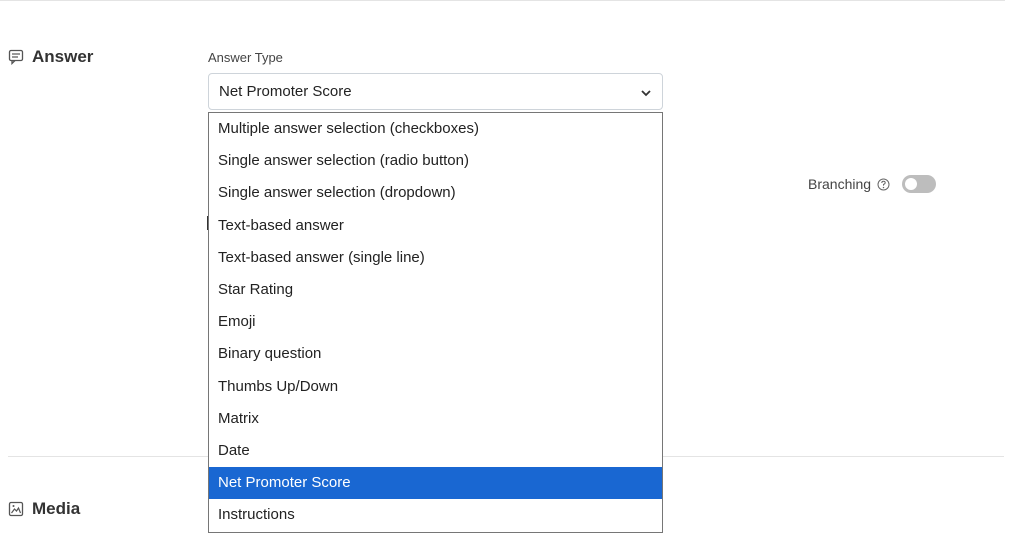 The image size is (1024, 556). What do you see at coordinates (646, 92) in the screenshot?
I see `chevron-down-icon` at bounding box center [646, 92].